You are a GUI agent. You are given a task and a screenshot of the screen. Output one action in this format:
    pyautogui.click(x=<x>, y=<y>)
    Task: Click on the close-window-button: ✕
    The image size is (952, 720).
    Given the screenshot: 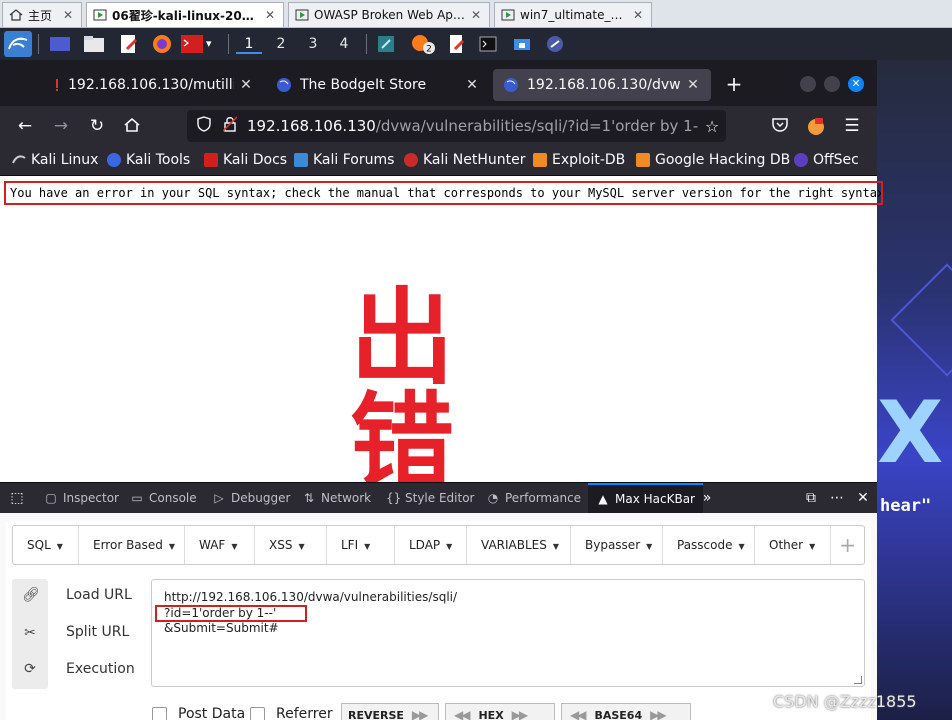 What is the action you would take?
    pyautogui.click(x=856, y=84)
    